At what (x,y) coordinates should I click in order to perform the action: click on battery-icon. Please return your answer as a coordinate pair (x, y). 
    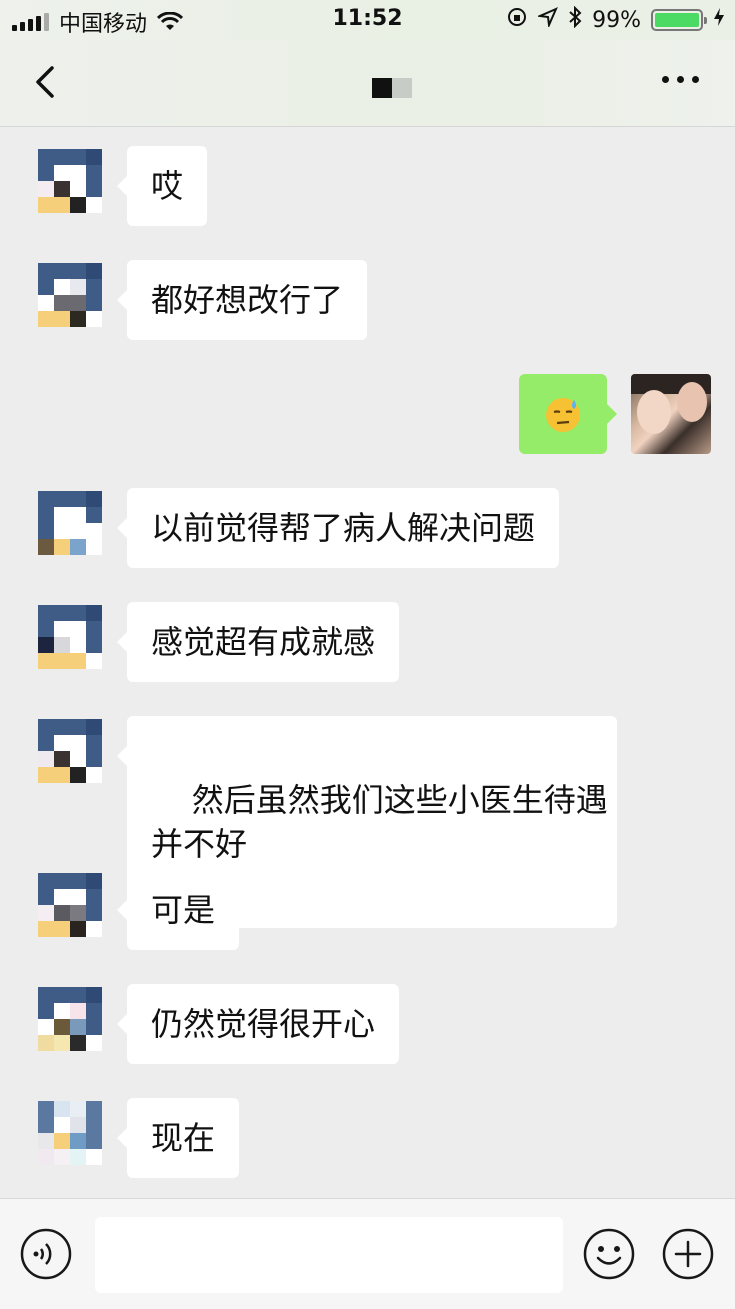
    Looking at the image, I should click on (679, 20).